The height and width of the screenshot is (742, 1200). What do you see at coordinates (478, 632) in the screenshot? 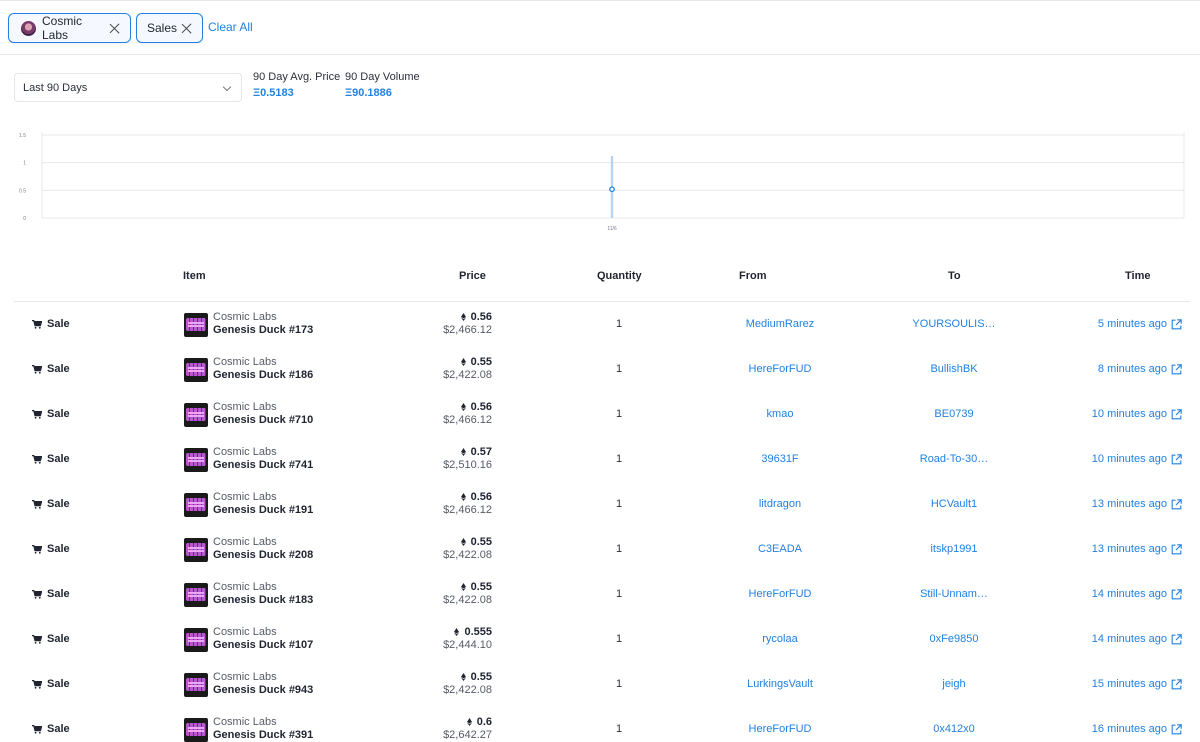
I see `price-eth: 0.555` at bounding box center [478, 632].